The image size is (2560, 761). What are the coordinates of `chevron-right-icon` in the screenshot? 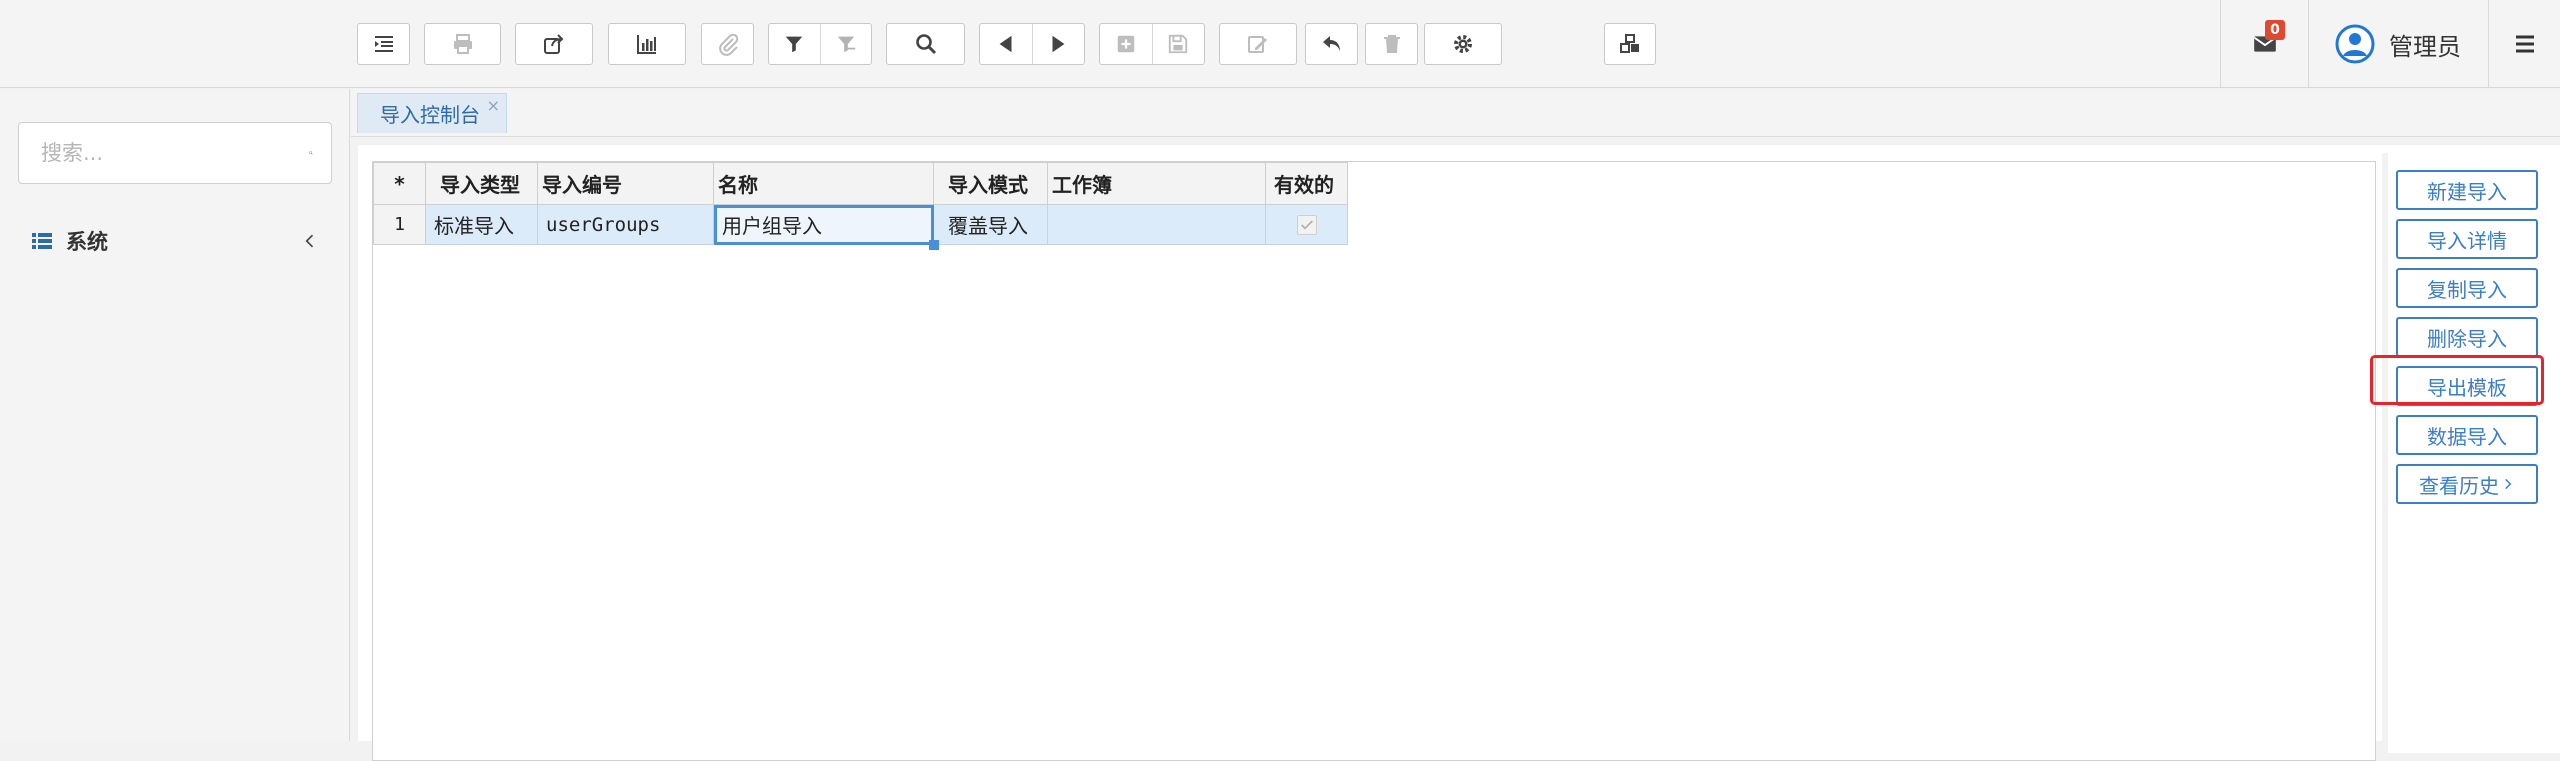 It's located at (2508, 484).